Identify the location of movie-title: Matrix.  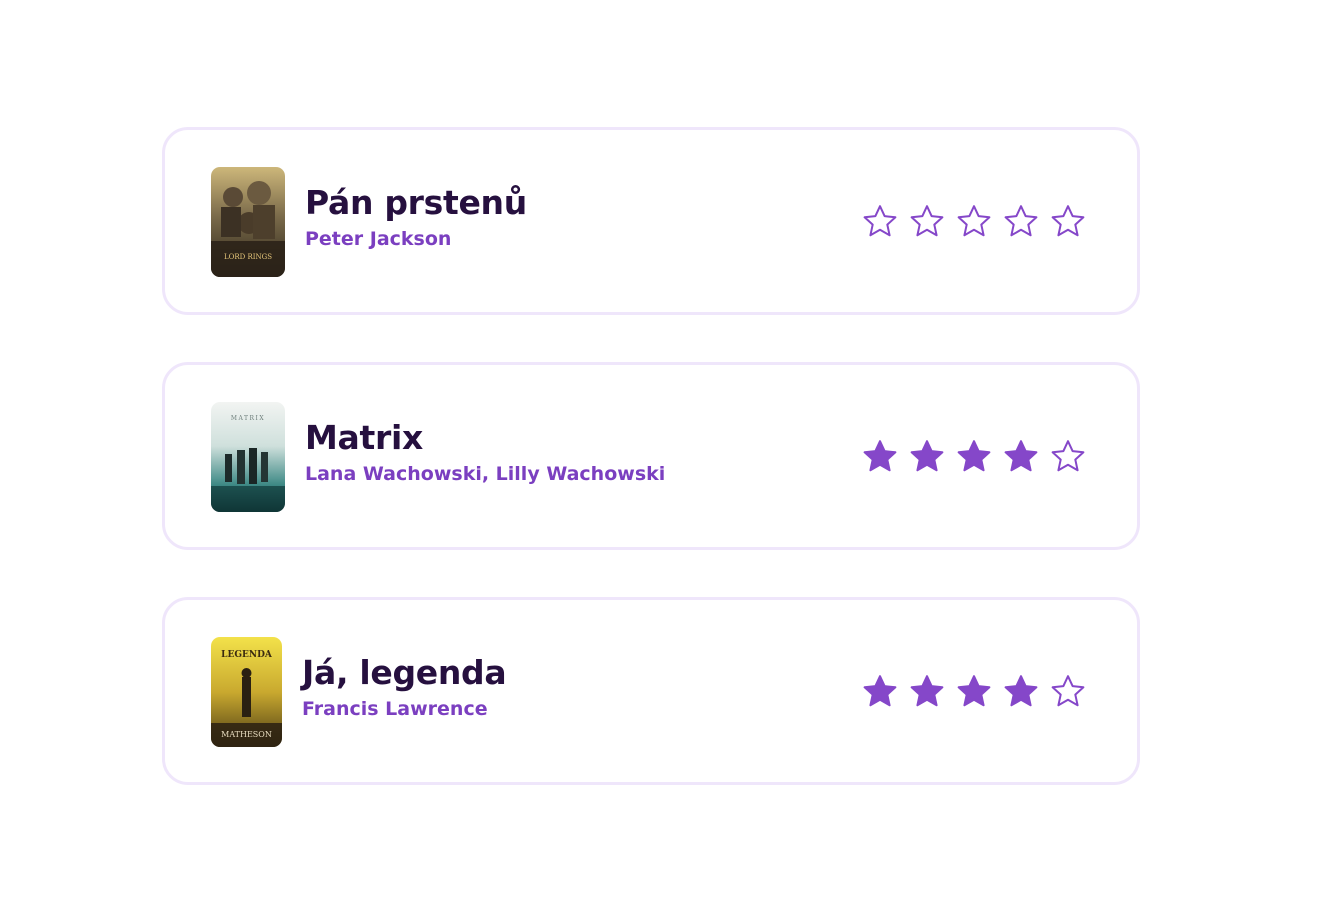
(364, 437).